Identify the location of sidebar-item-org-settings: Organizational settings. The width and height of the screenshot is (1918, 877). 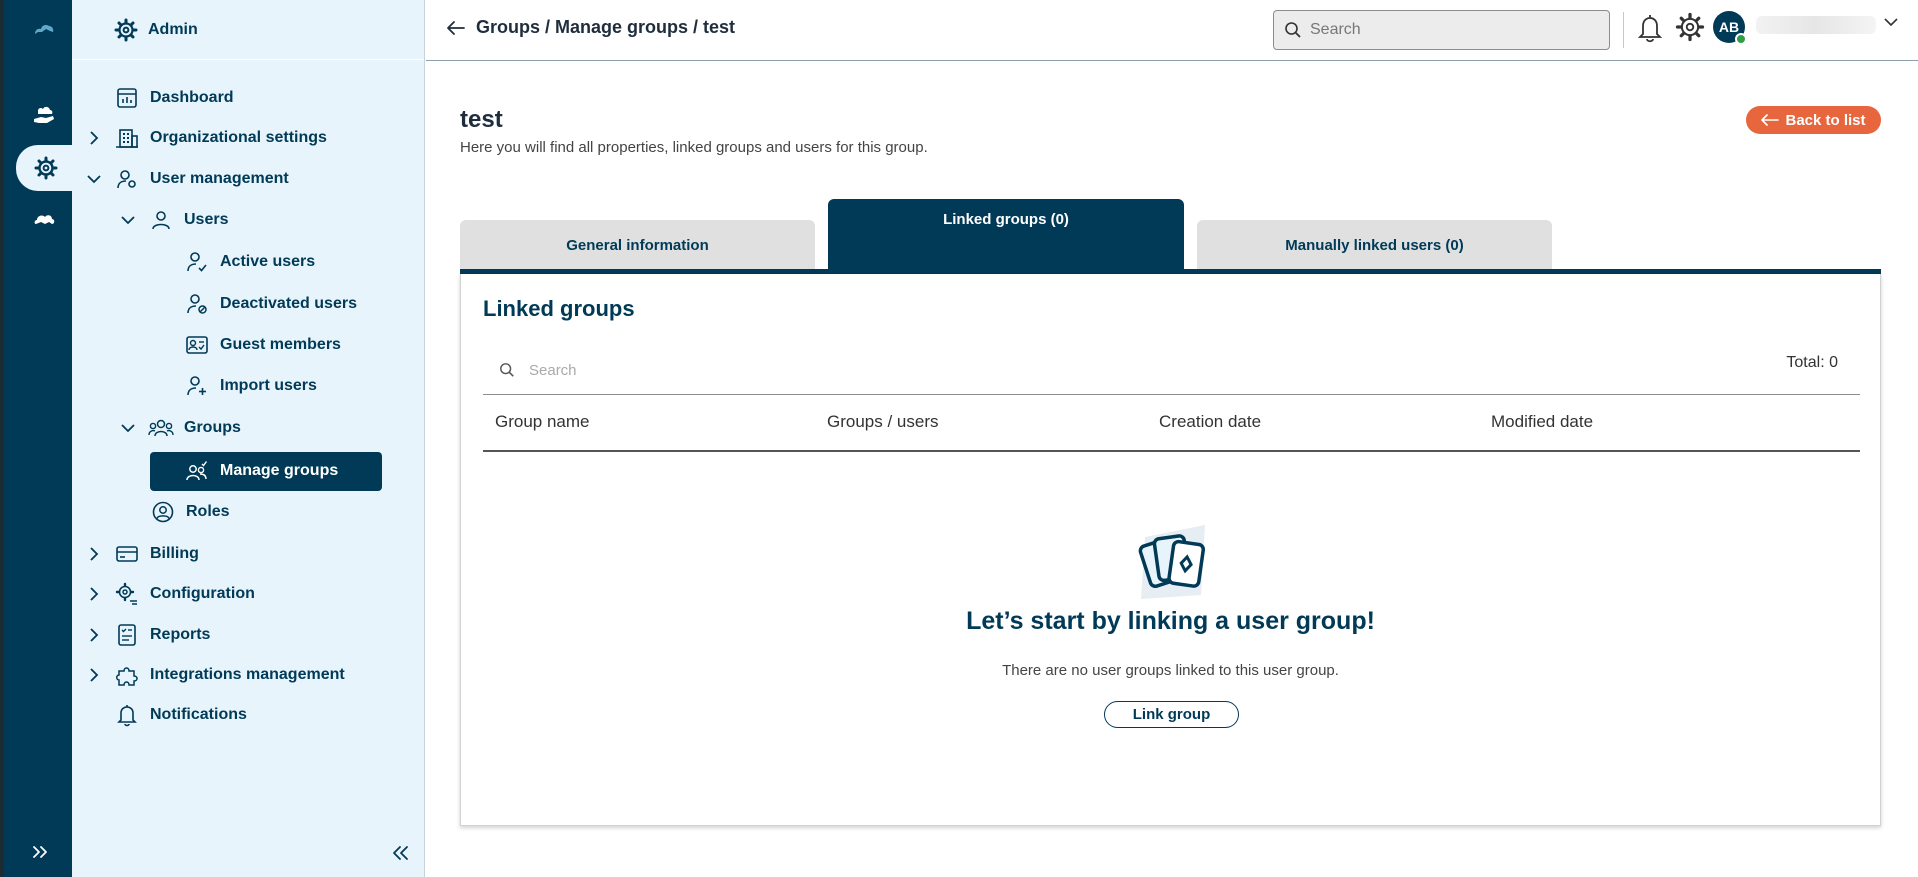
(205, 138).